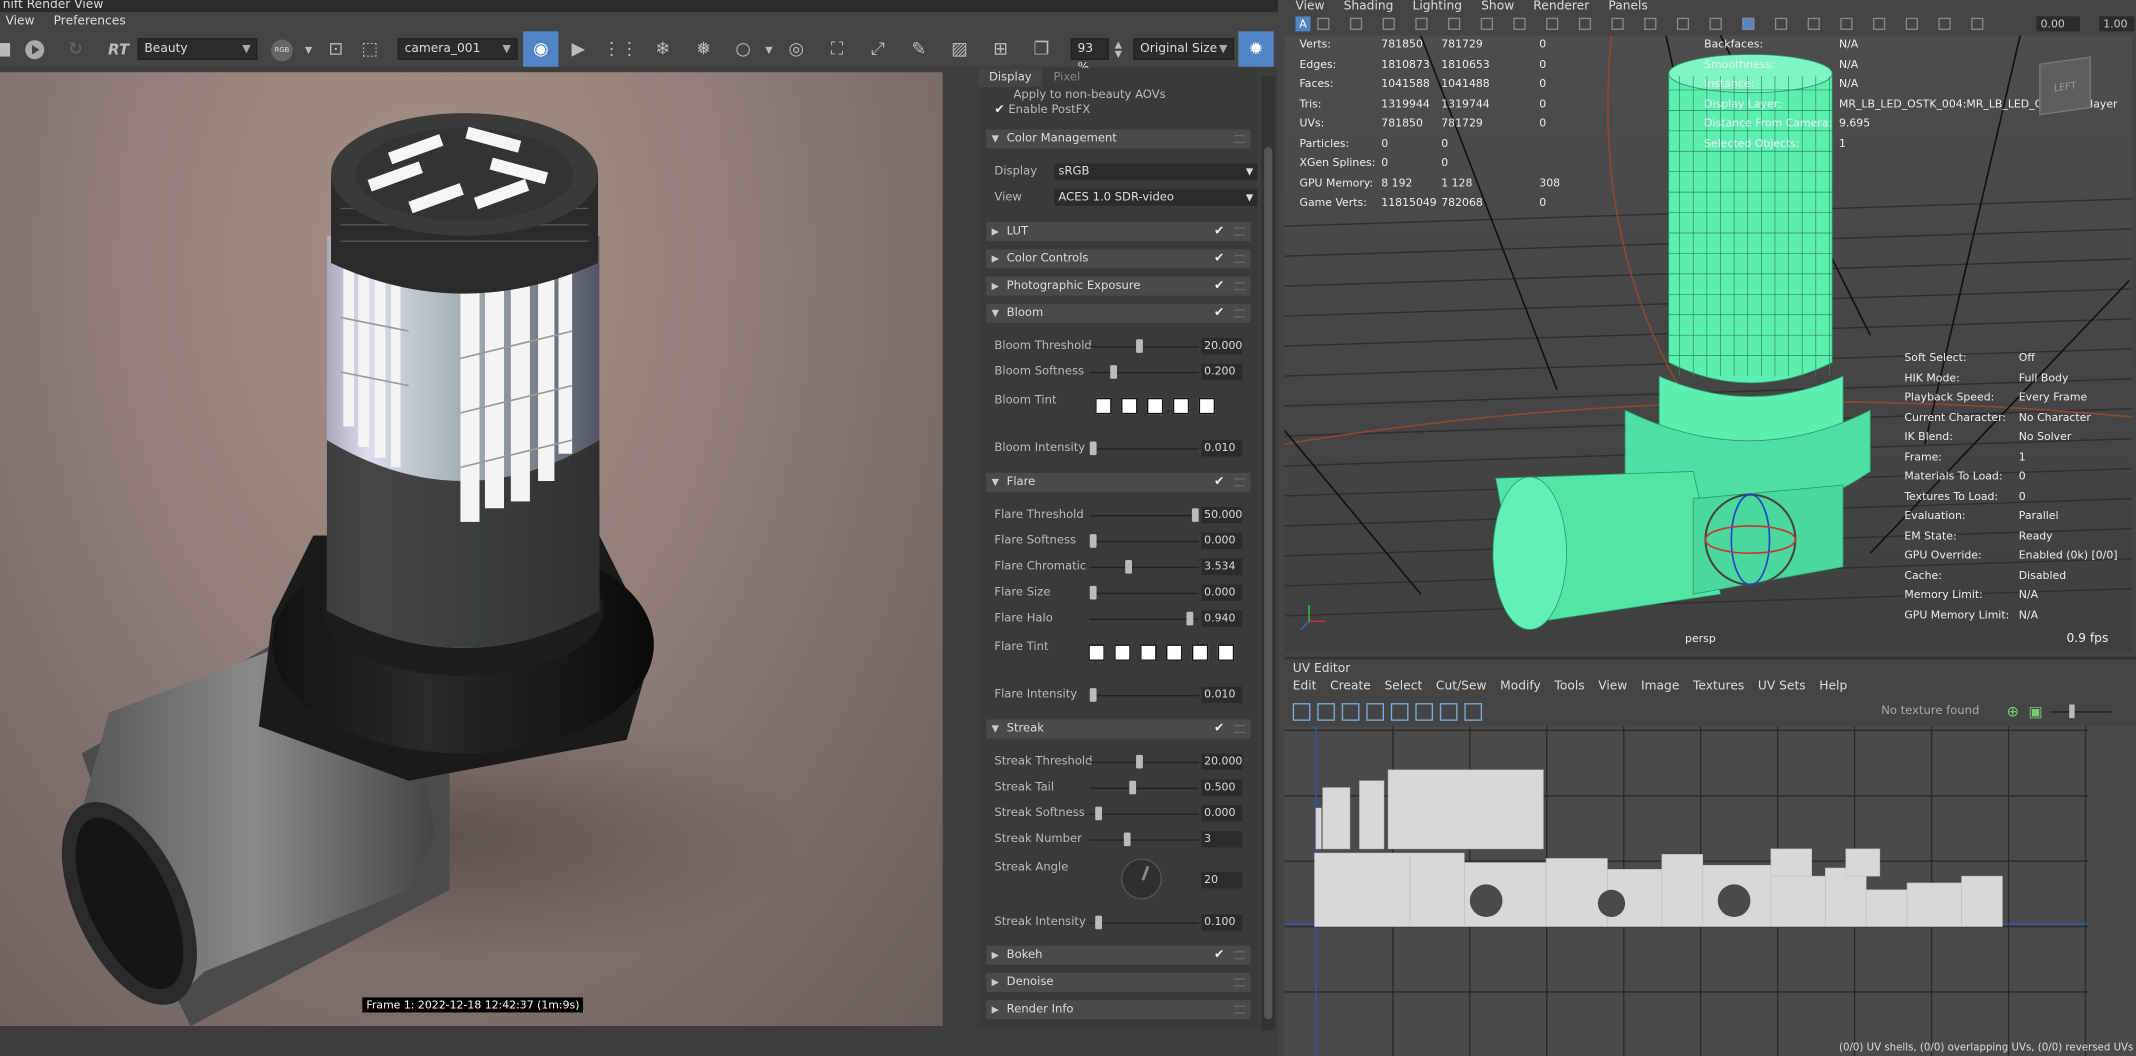 The width and height of the screenshot is (2136, 1056). What do you see at coordinates (1356, 23) in the screenshot?
I see `lock-icon` at bounding box center [1356, 23].